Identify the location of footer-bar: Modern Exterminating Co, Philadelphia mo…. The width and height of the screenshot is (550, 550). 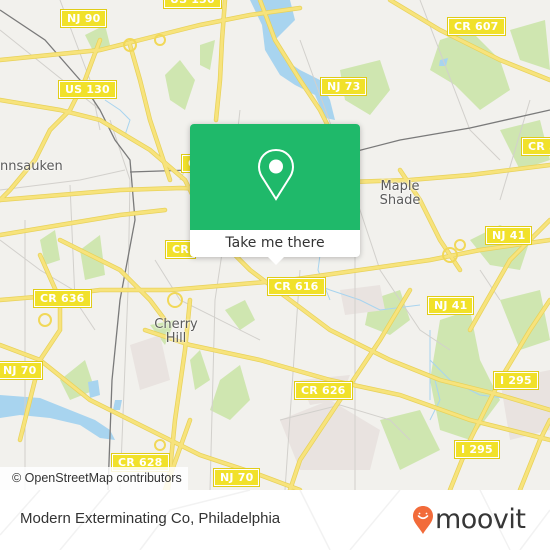
(275, 520).